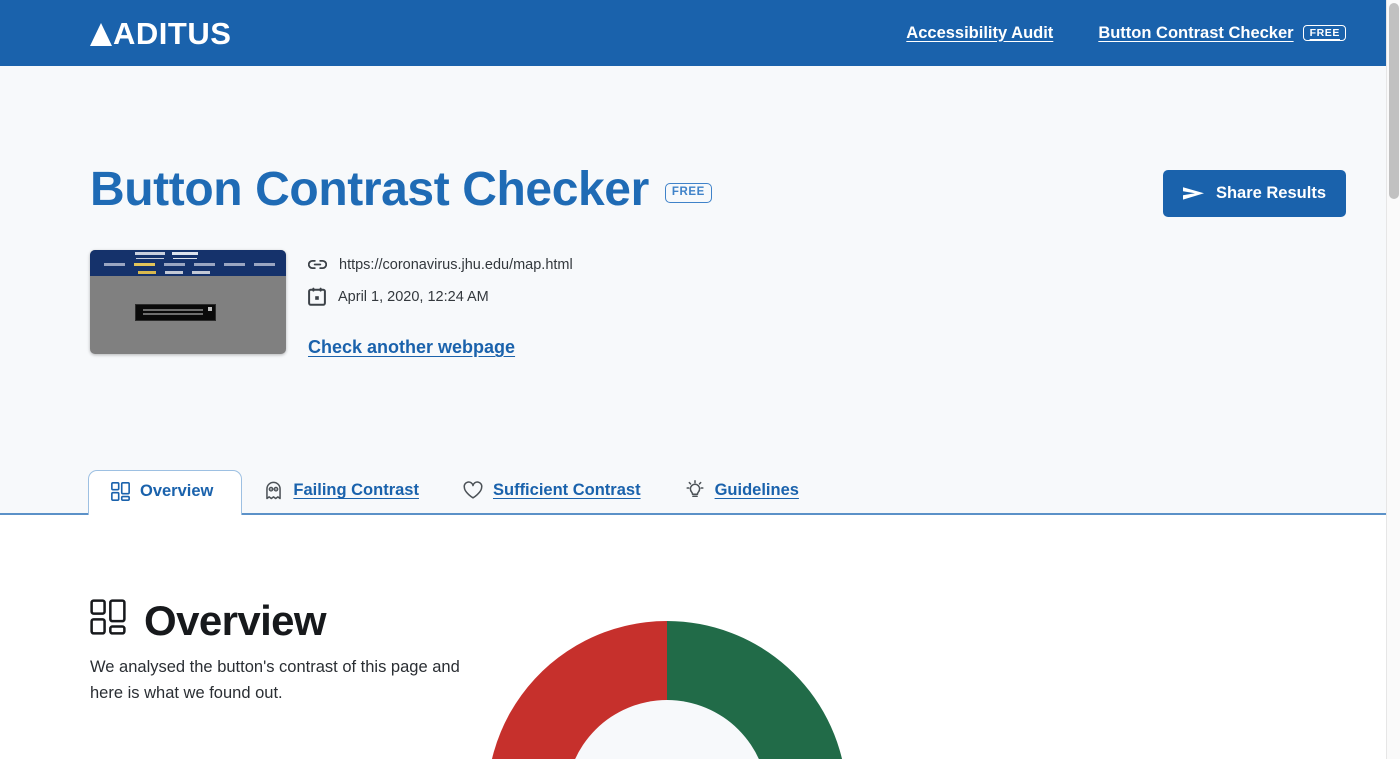 This screenshot has height=759, width=1400. Describe the element at coordinates (150, 253) in the screenshot. I see `thumbnail-brand` at that location.